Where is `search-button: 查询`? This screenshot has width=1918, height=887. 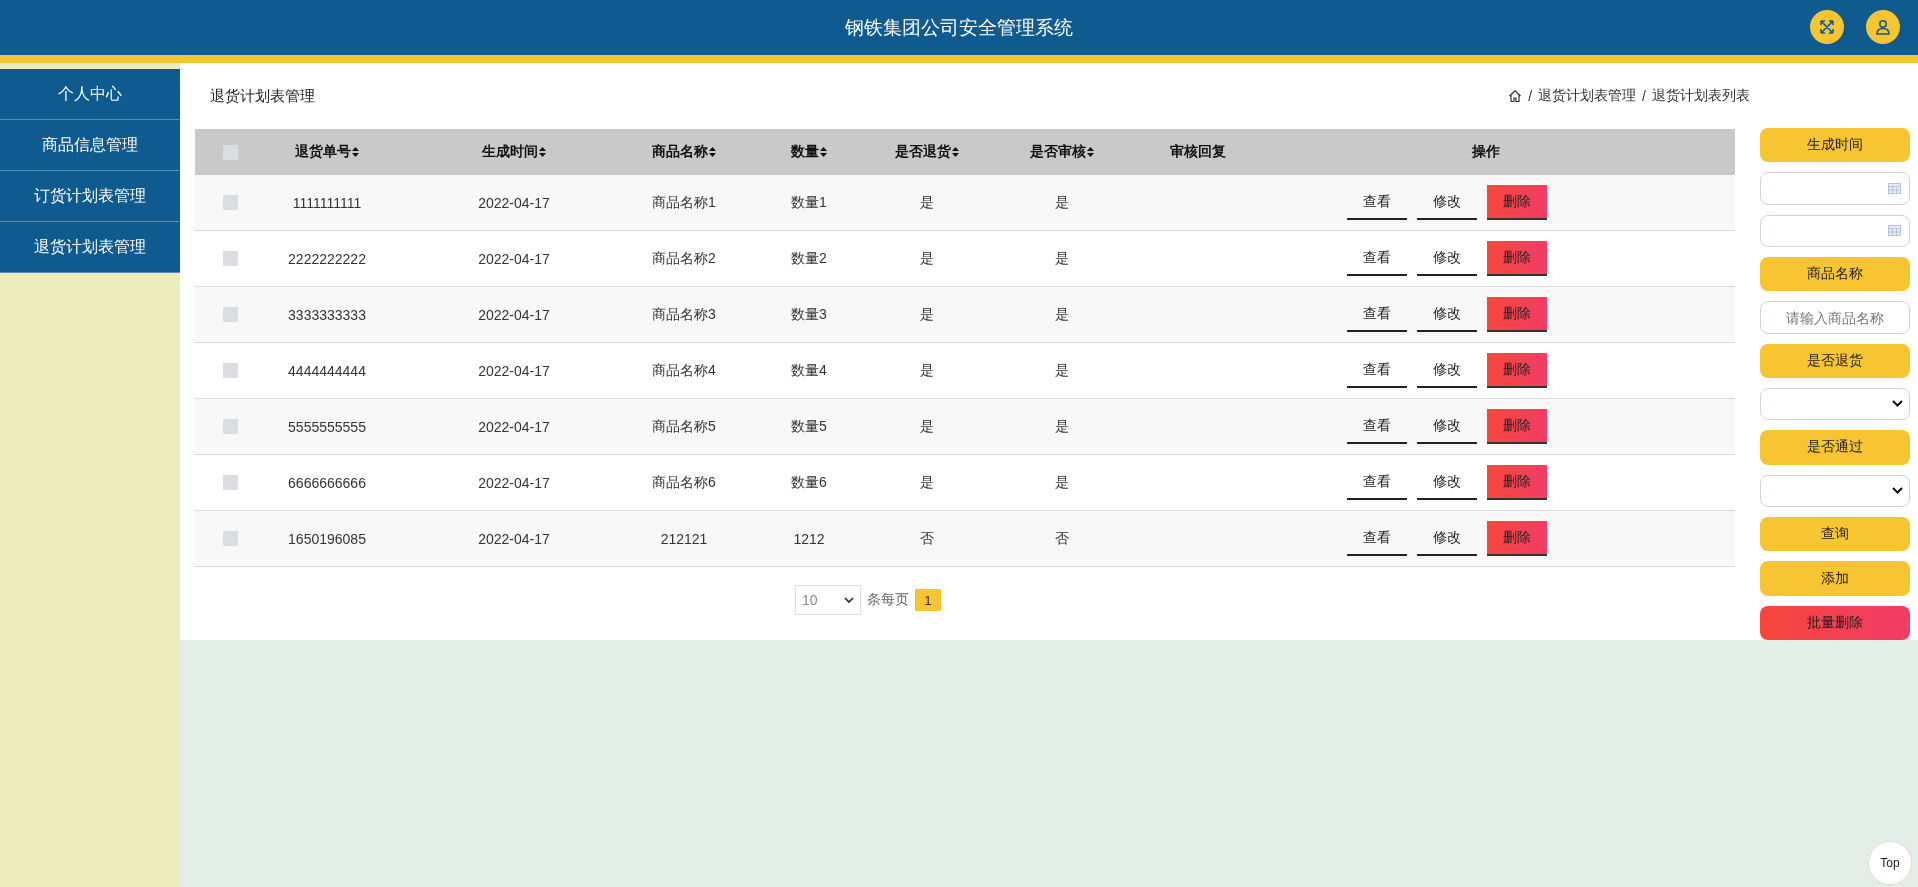 search-button: 查询 is located at coordinates (1835, 534).